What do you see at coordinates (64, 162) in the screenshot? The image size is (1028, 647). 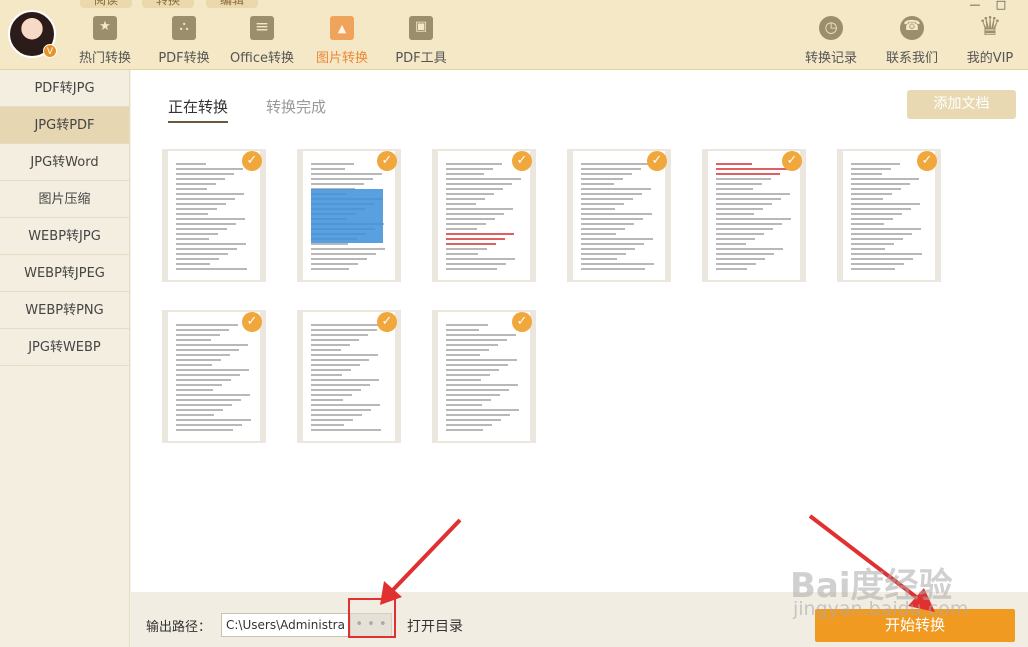 I see `sidebar-item-jpg-to-word: JPG转Word` at bounding box center [64, 162].